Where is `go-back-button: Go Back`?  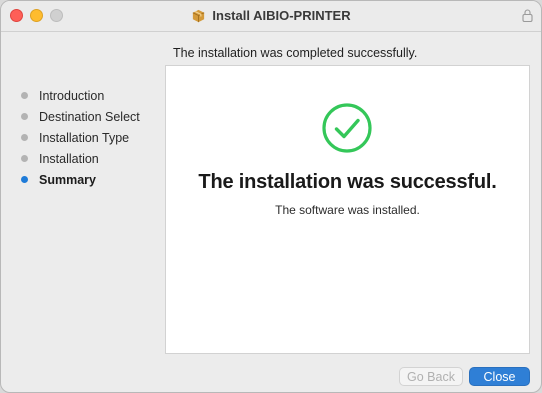
go-back-button: Go Back is located at coordinates (431, 376).